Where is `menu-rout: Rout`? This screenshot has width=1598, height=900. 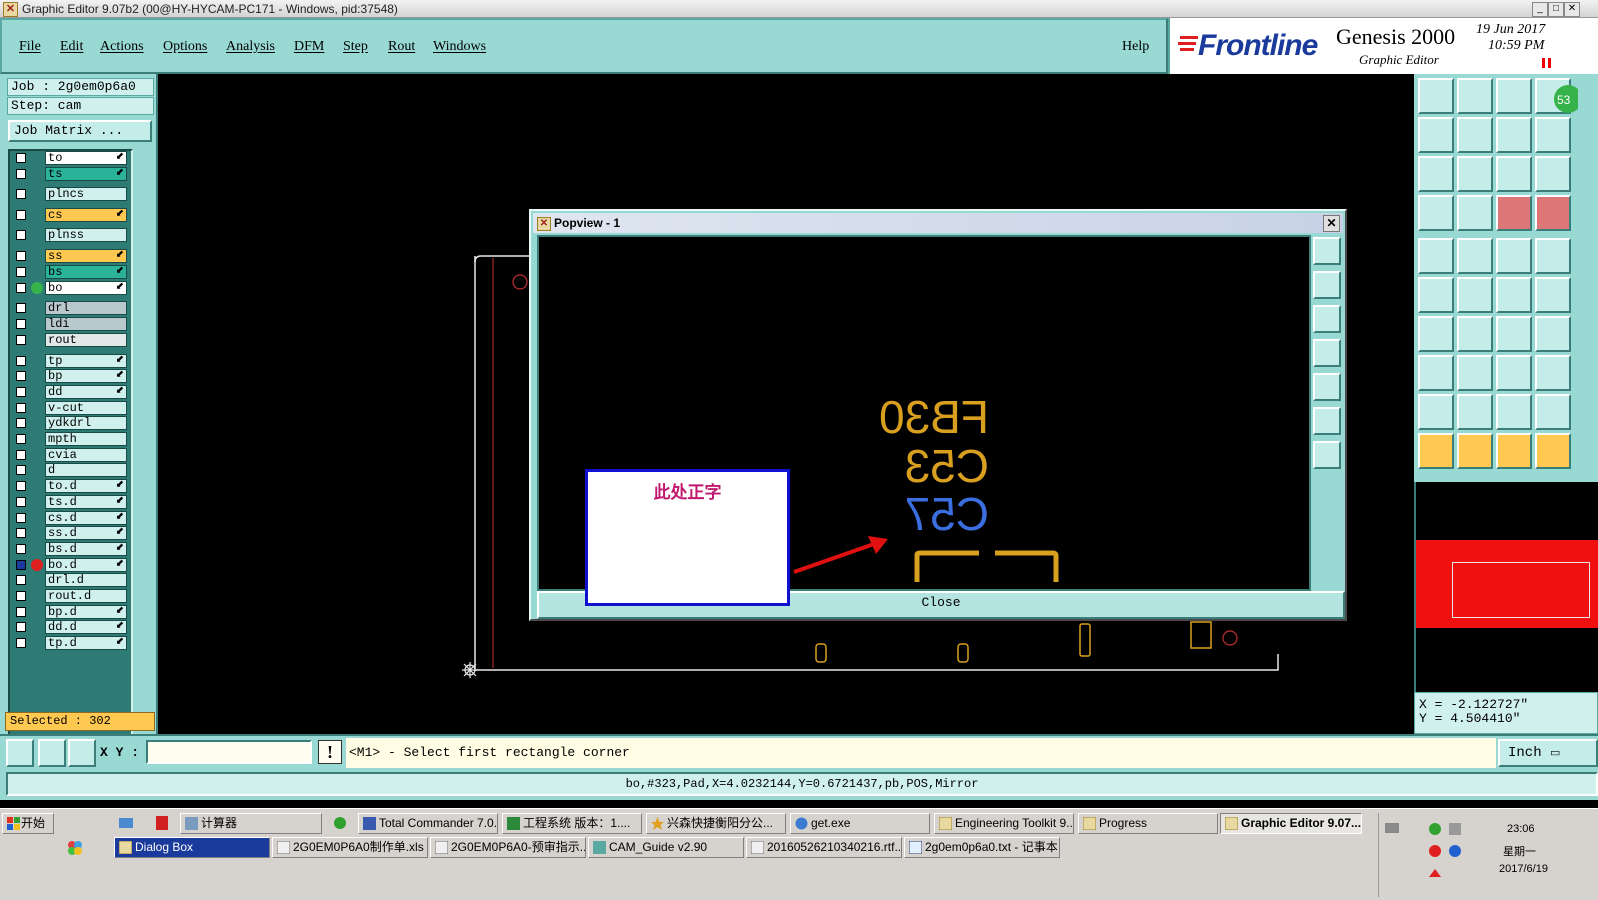
menu-rout: Rout is located at coordinates (401, 47).